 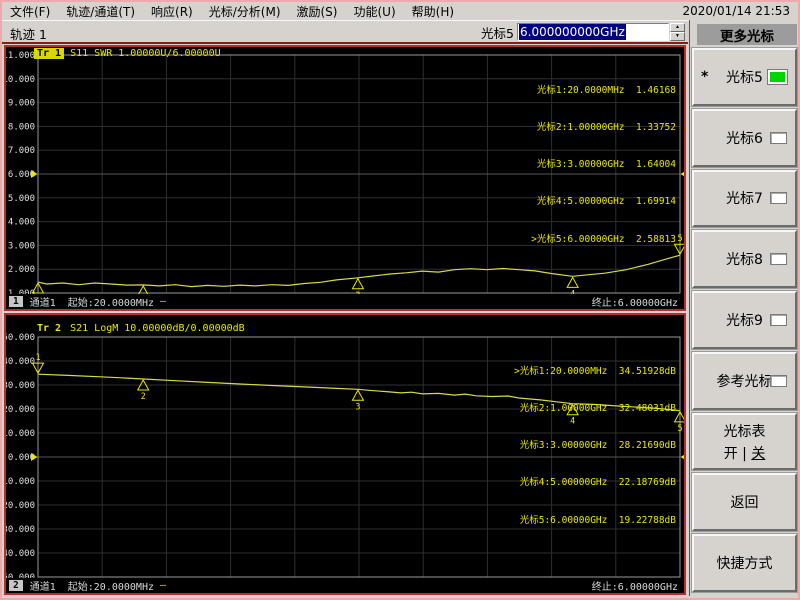 What do you see at coordinates (30, 11) in the screenshot?
I see `menu-file: 文件(F)` at bounding box center [30, 11].